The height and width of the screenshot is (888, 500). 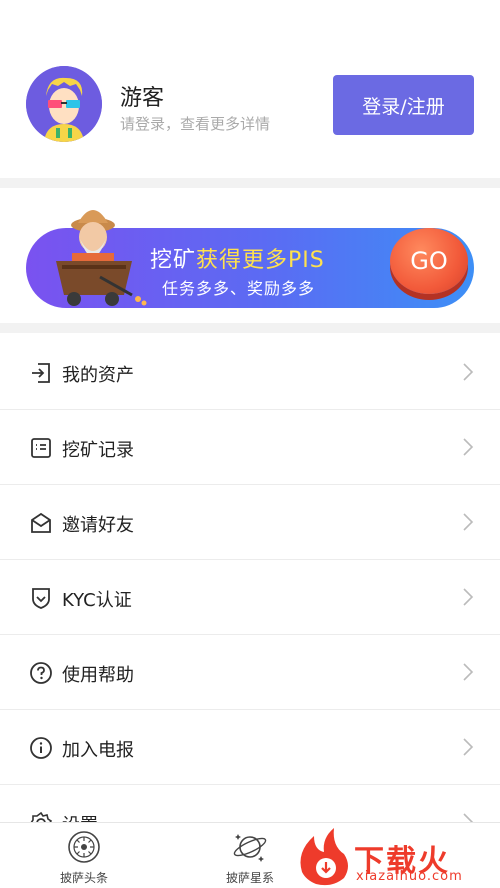 I want to click on banner-title-highlight: 获得更多PIS, so click(x=260, y=260).